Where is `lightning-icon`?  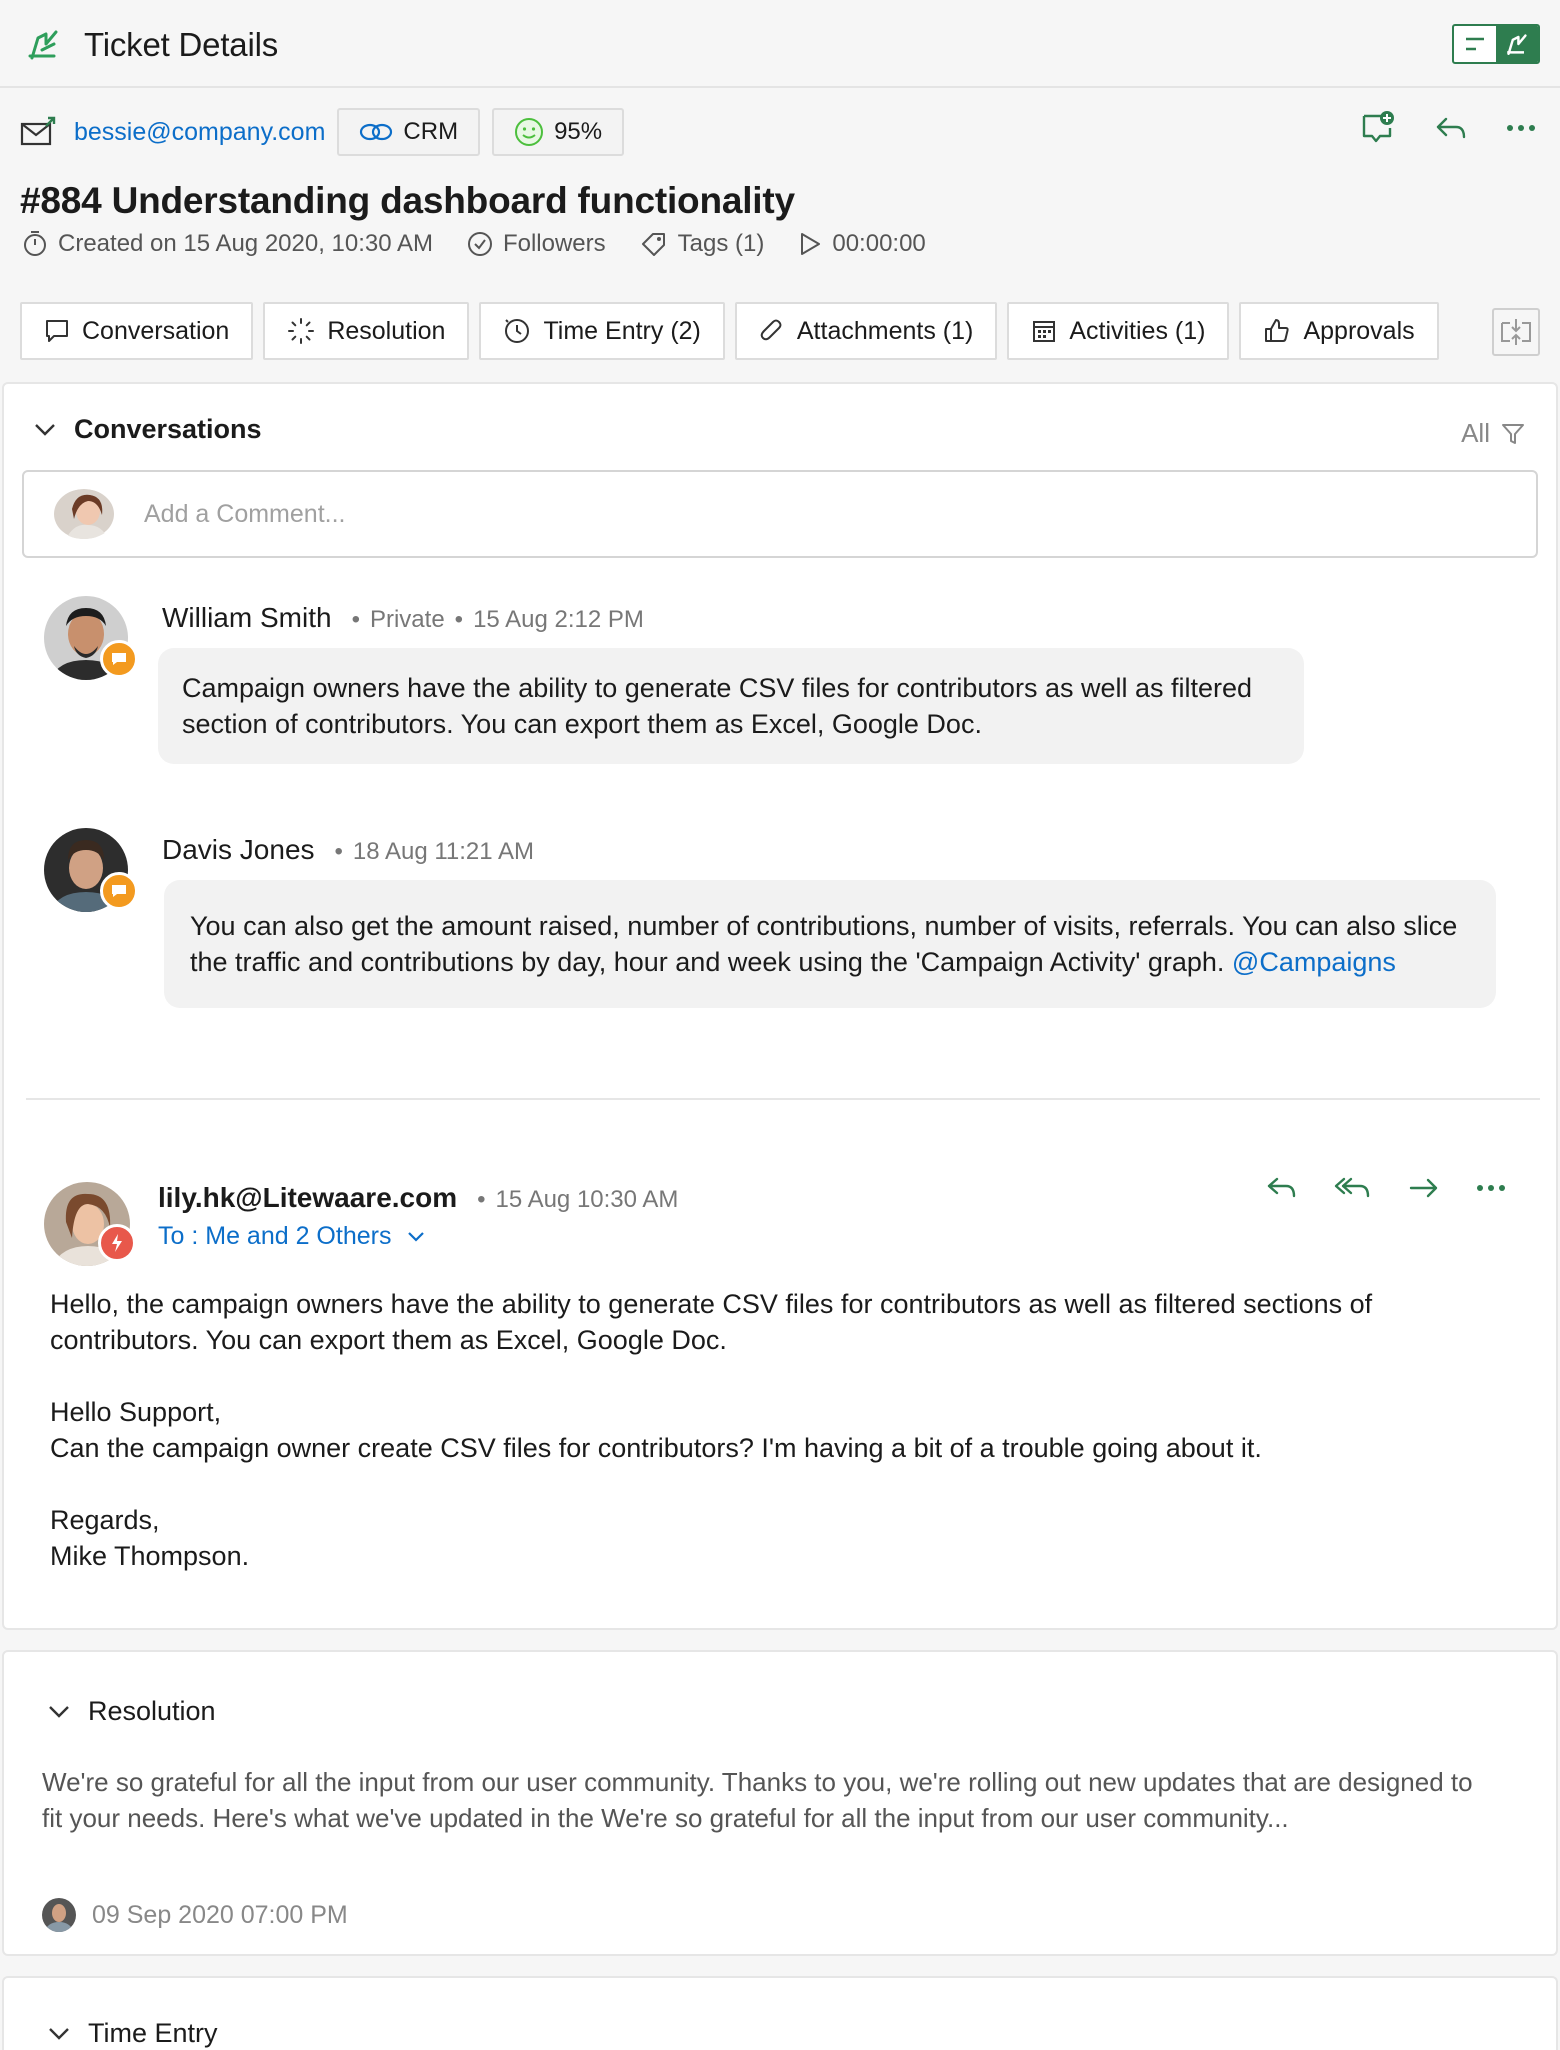
lightning-icon is located at coordinates (117, 1243).